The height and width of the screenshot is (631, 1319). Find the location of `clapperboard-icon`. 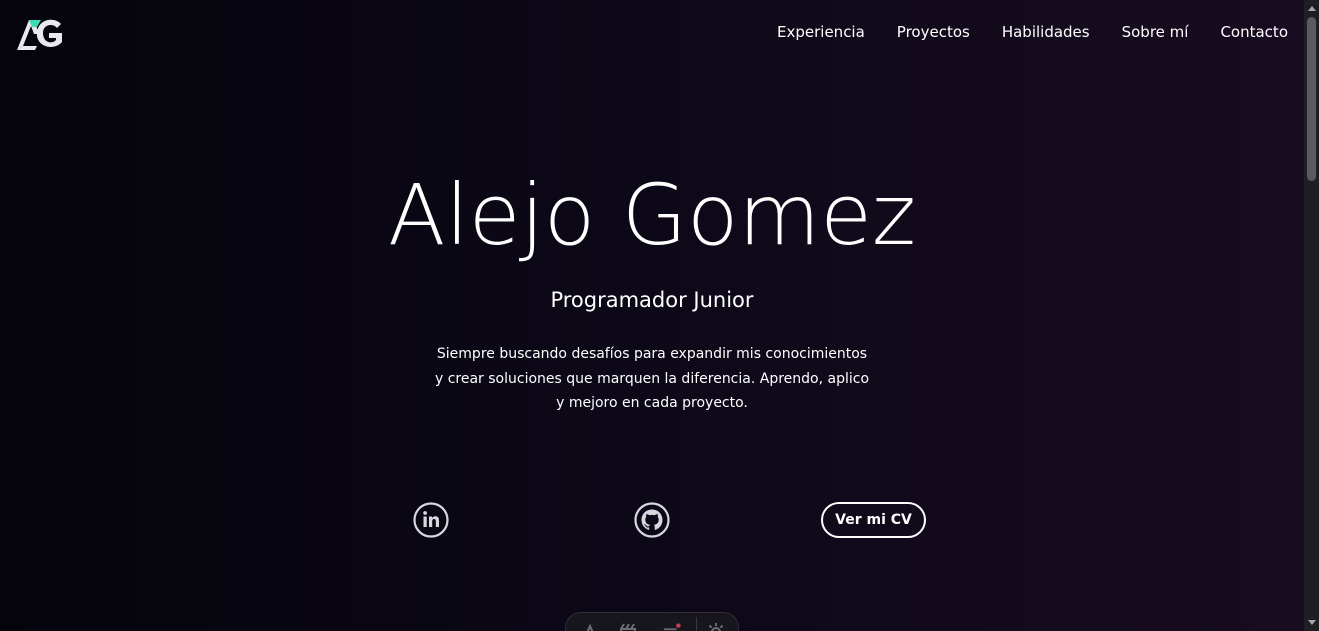

clapperboard-icon is located at coordinates (628, 626).